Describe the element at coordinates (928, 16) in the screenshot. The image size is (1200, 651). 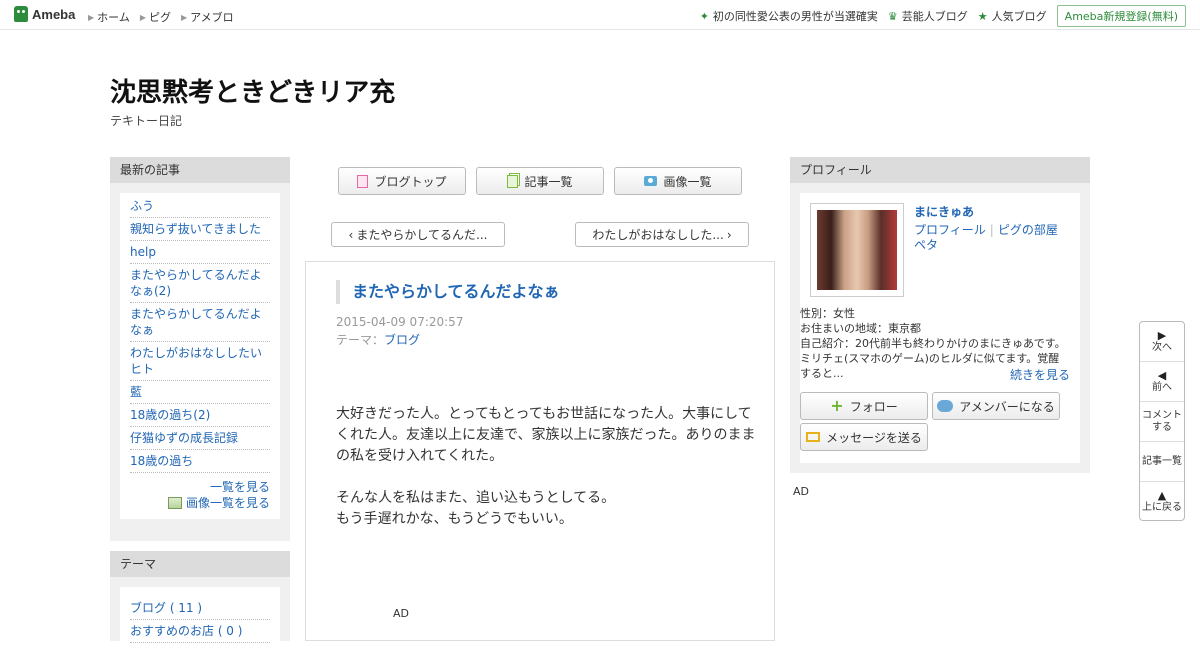
I see `celebrity-blog-link: ♛ 芸能人ブログ` at that location.